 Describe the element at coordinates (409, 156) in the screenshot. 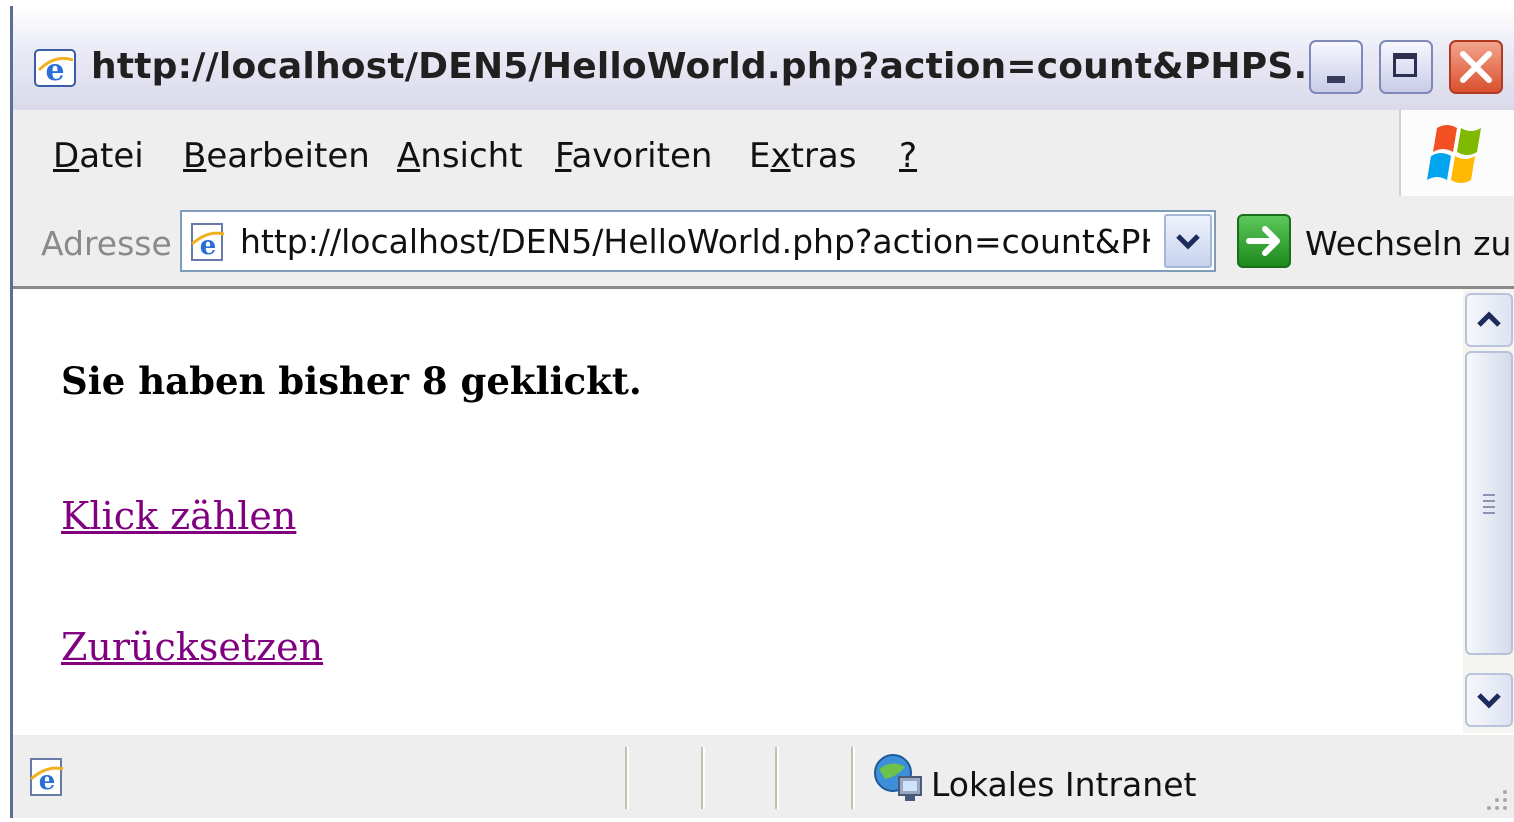

I see `menu-ansicht-accel: A` at that location.